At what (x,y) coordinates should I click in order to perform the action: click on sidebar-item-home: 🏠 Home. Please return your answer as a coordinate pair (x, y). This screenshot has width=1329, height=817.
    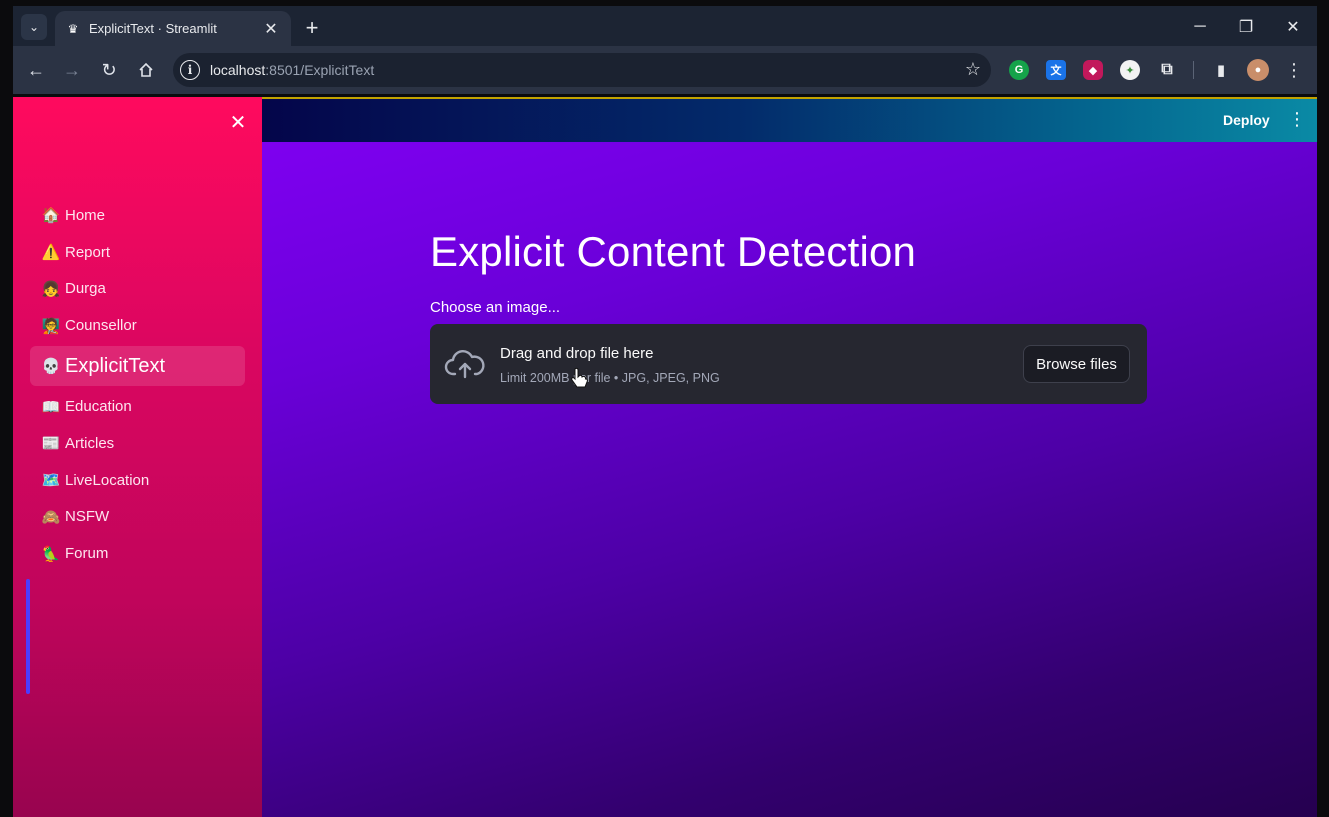
    Looking at the image, I should click on (137, 215).